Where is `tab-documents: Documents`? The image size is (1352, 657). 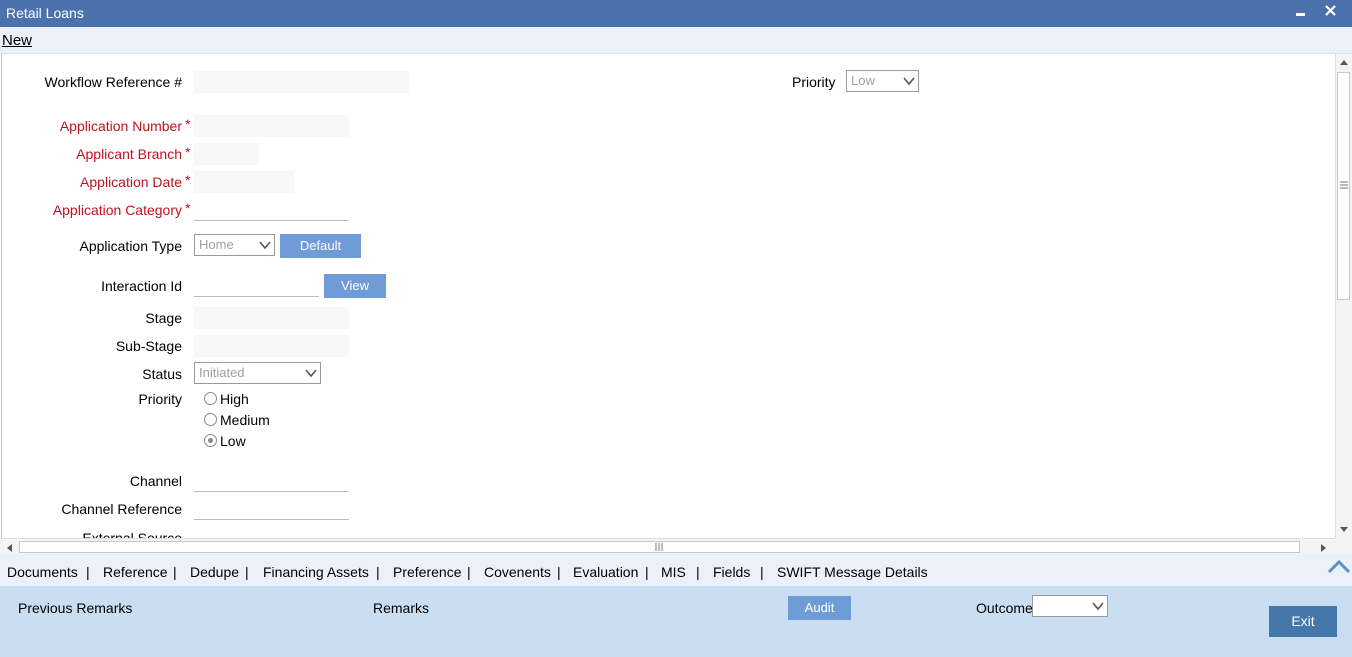
tab-documents: Documents is located at coordinates (42, 572).